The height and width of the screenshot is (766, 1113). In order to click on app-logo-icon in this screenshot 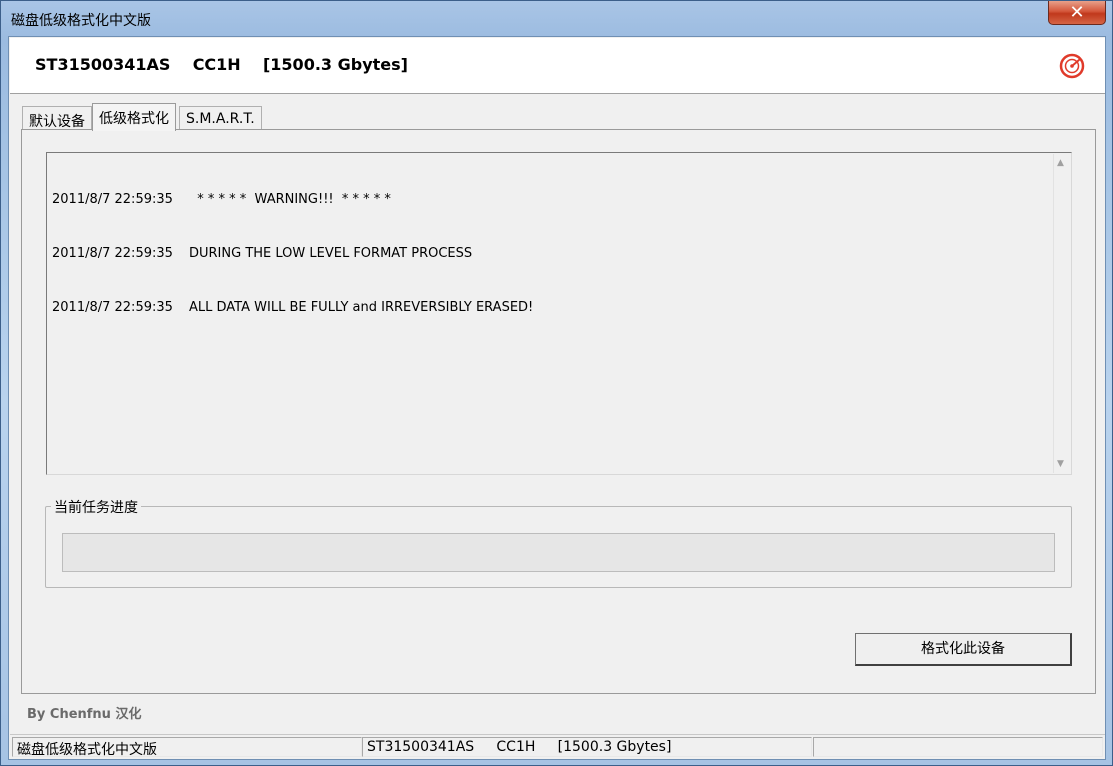, I will do `click(1072, 66)`.